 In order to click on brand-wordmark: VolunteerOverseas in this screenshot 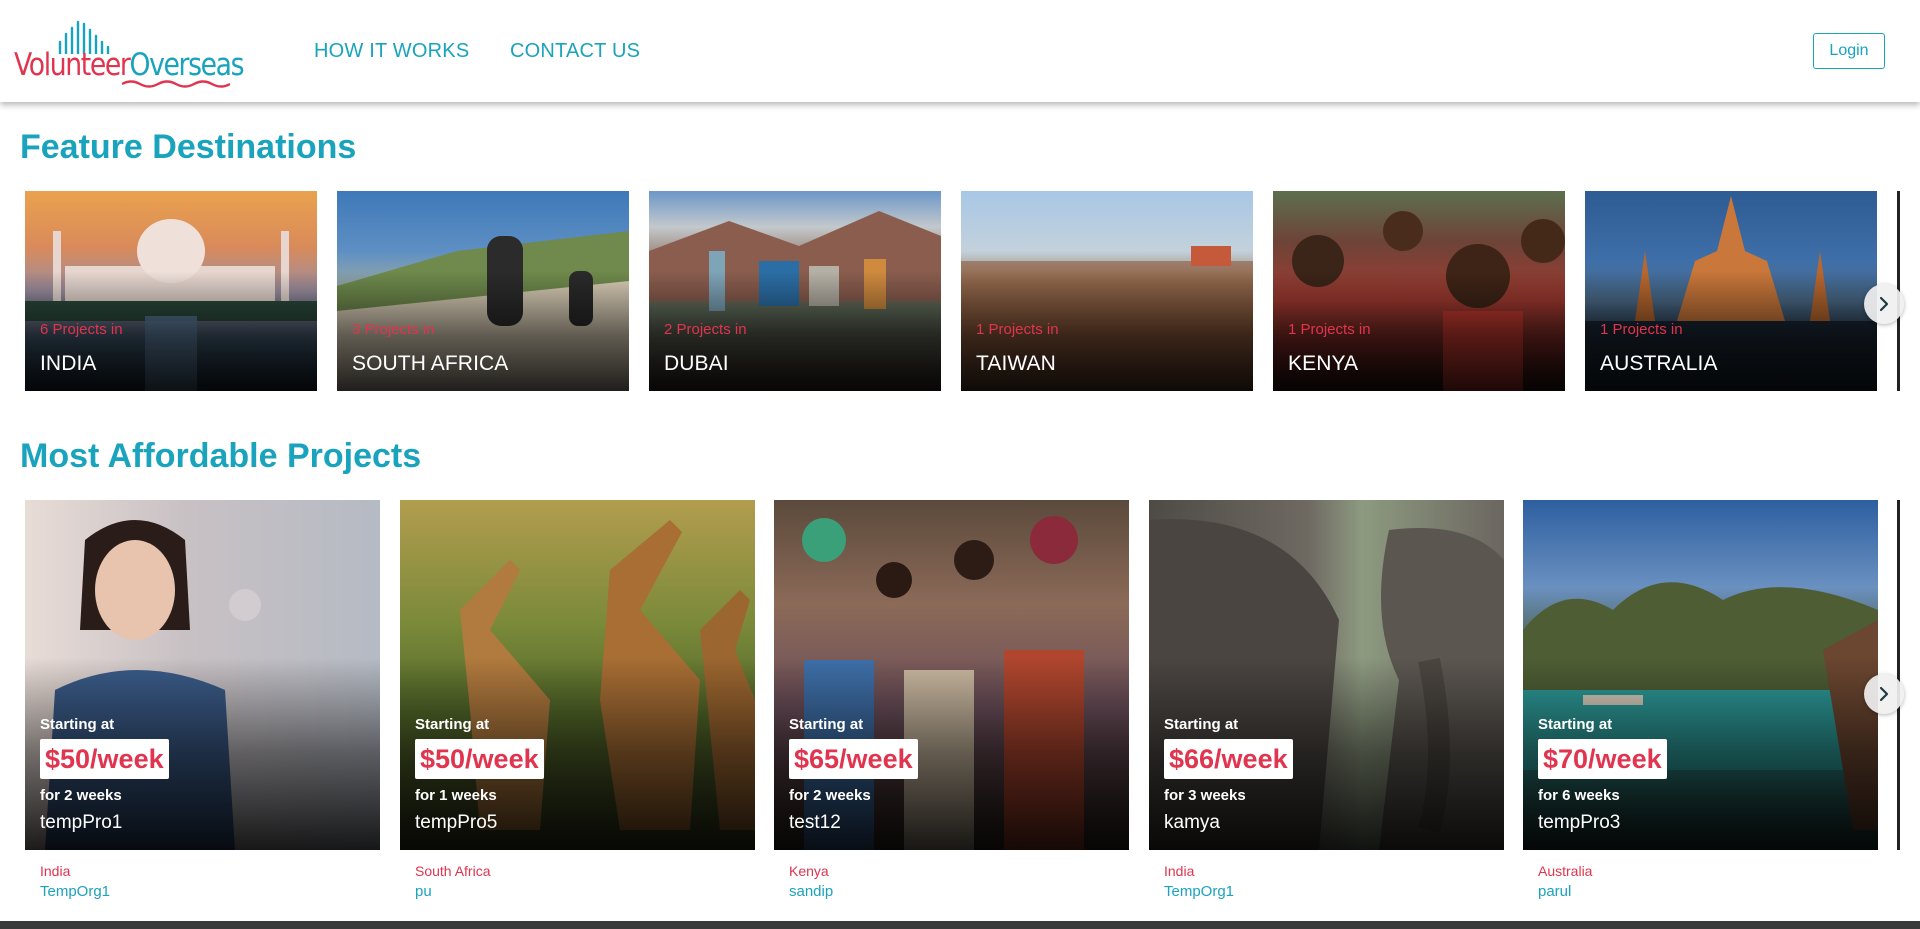, I will do `click(129, 65)`.